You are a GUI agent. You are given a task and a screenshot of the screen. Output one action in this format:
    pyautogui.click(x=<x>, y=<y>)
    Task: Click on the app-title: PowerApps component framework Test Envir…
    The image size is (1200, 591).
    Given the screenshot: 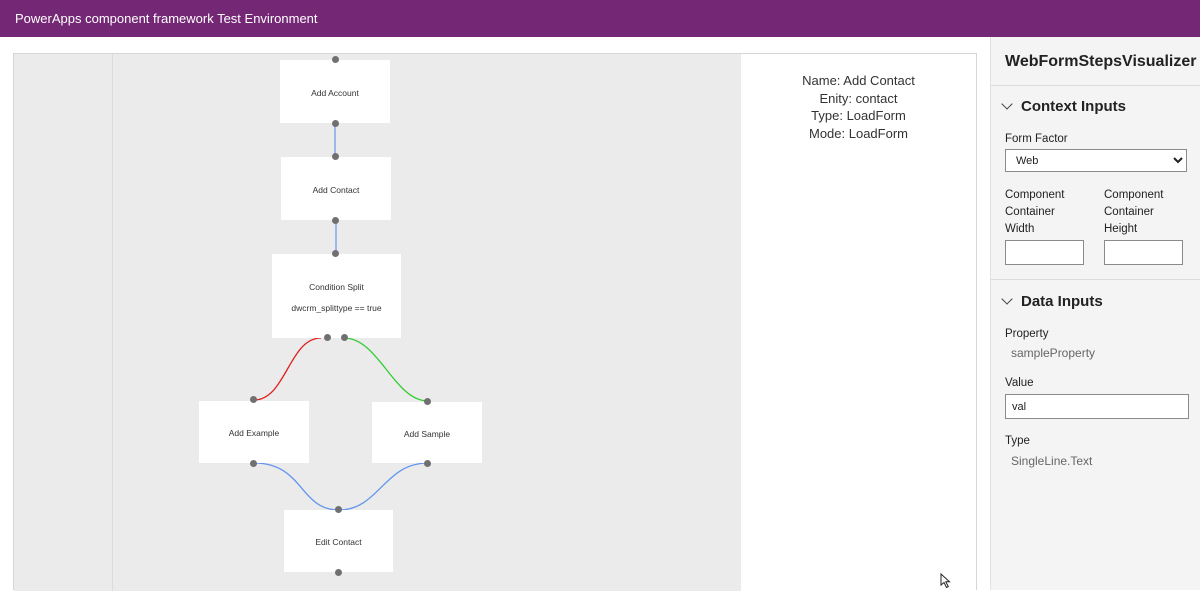 What is the action you would take?
    pyautogui.click(x=166, y=18)
    